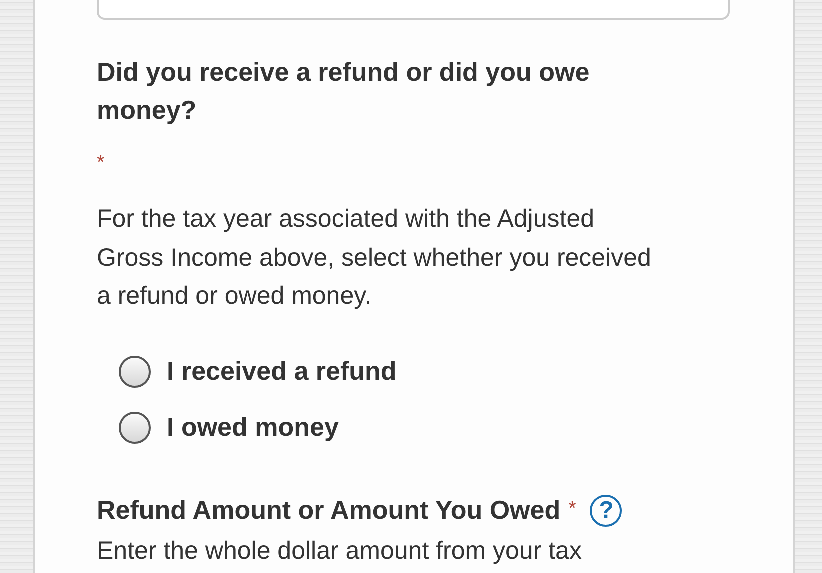  Describe the element at coordinates (340, 551) in the screenshot. I see `question-description: Enter the whole dollar amount from your tax` at that location.